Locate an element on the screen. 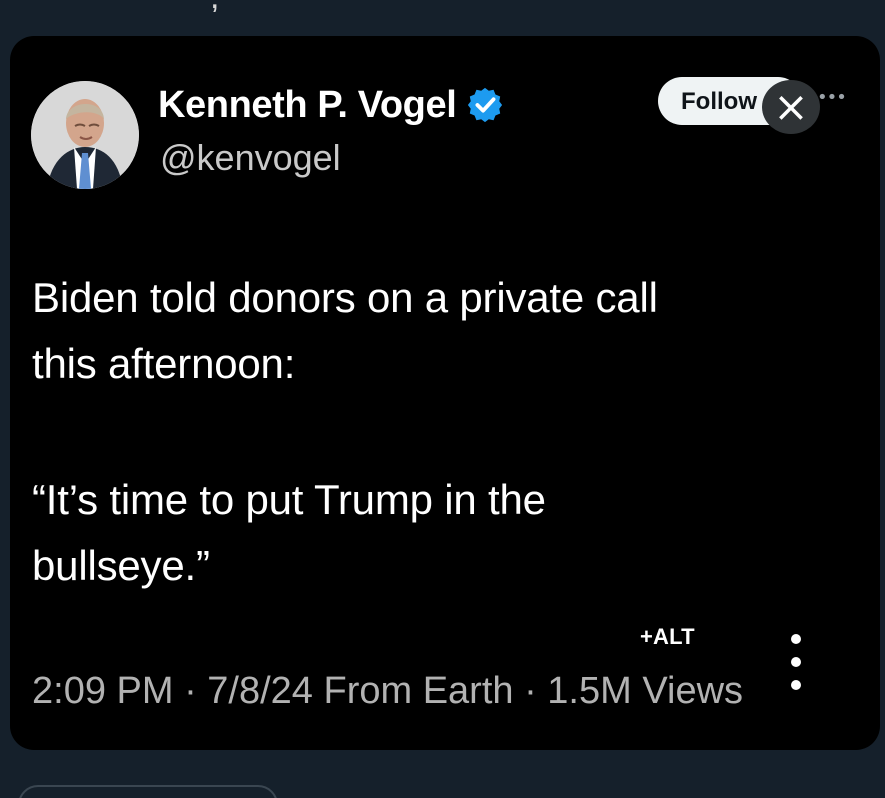 The width and height of the screenshot is (885, 798). previous-content-fragment: , is located at coordinates (230, 6).